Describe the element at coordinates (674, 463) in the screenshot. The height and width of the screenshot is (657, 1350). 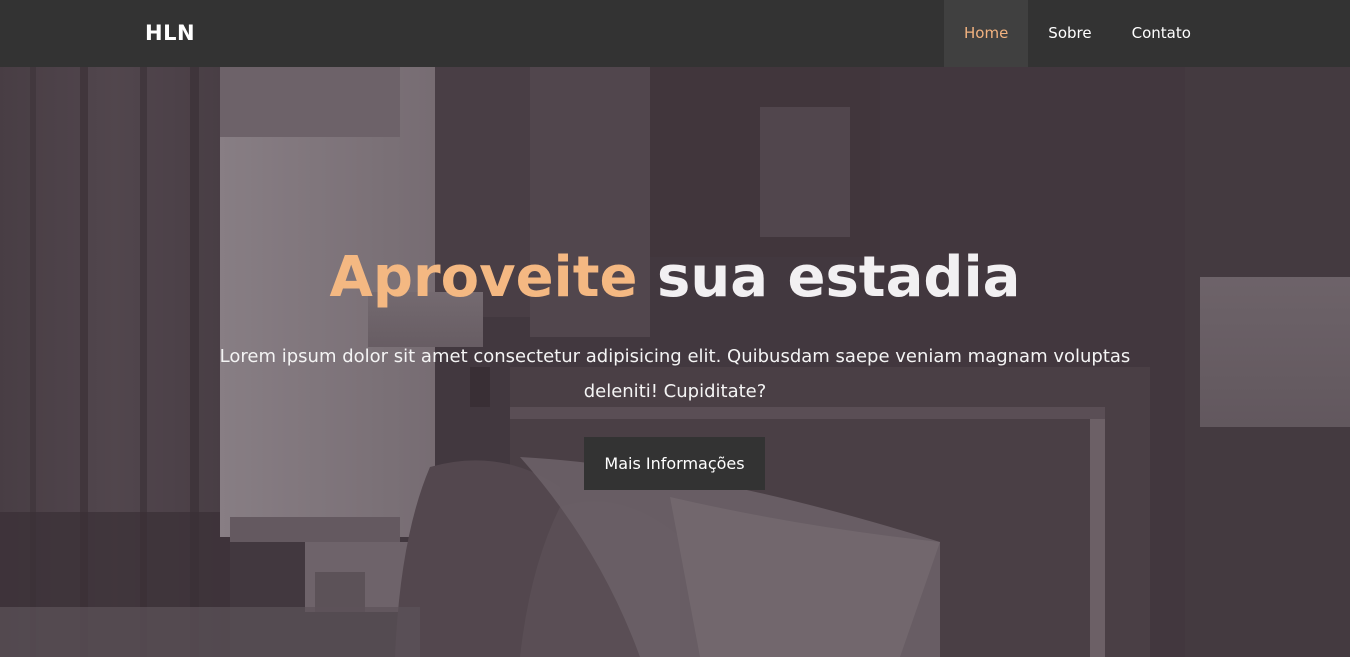
I see `more-info-button: Mais Informações` at that location.